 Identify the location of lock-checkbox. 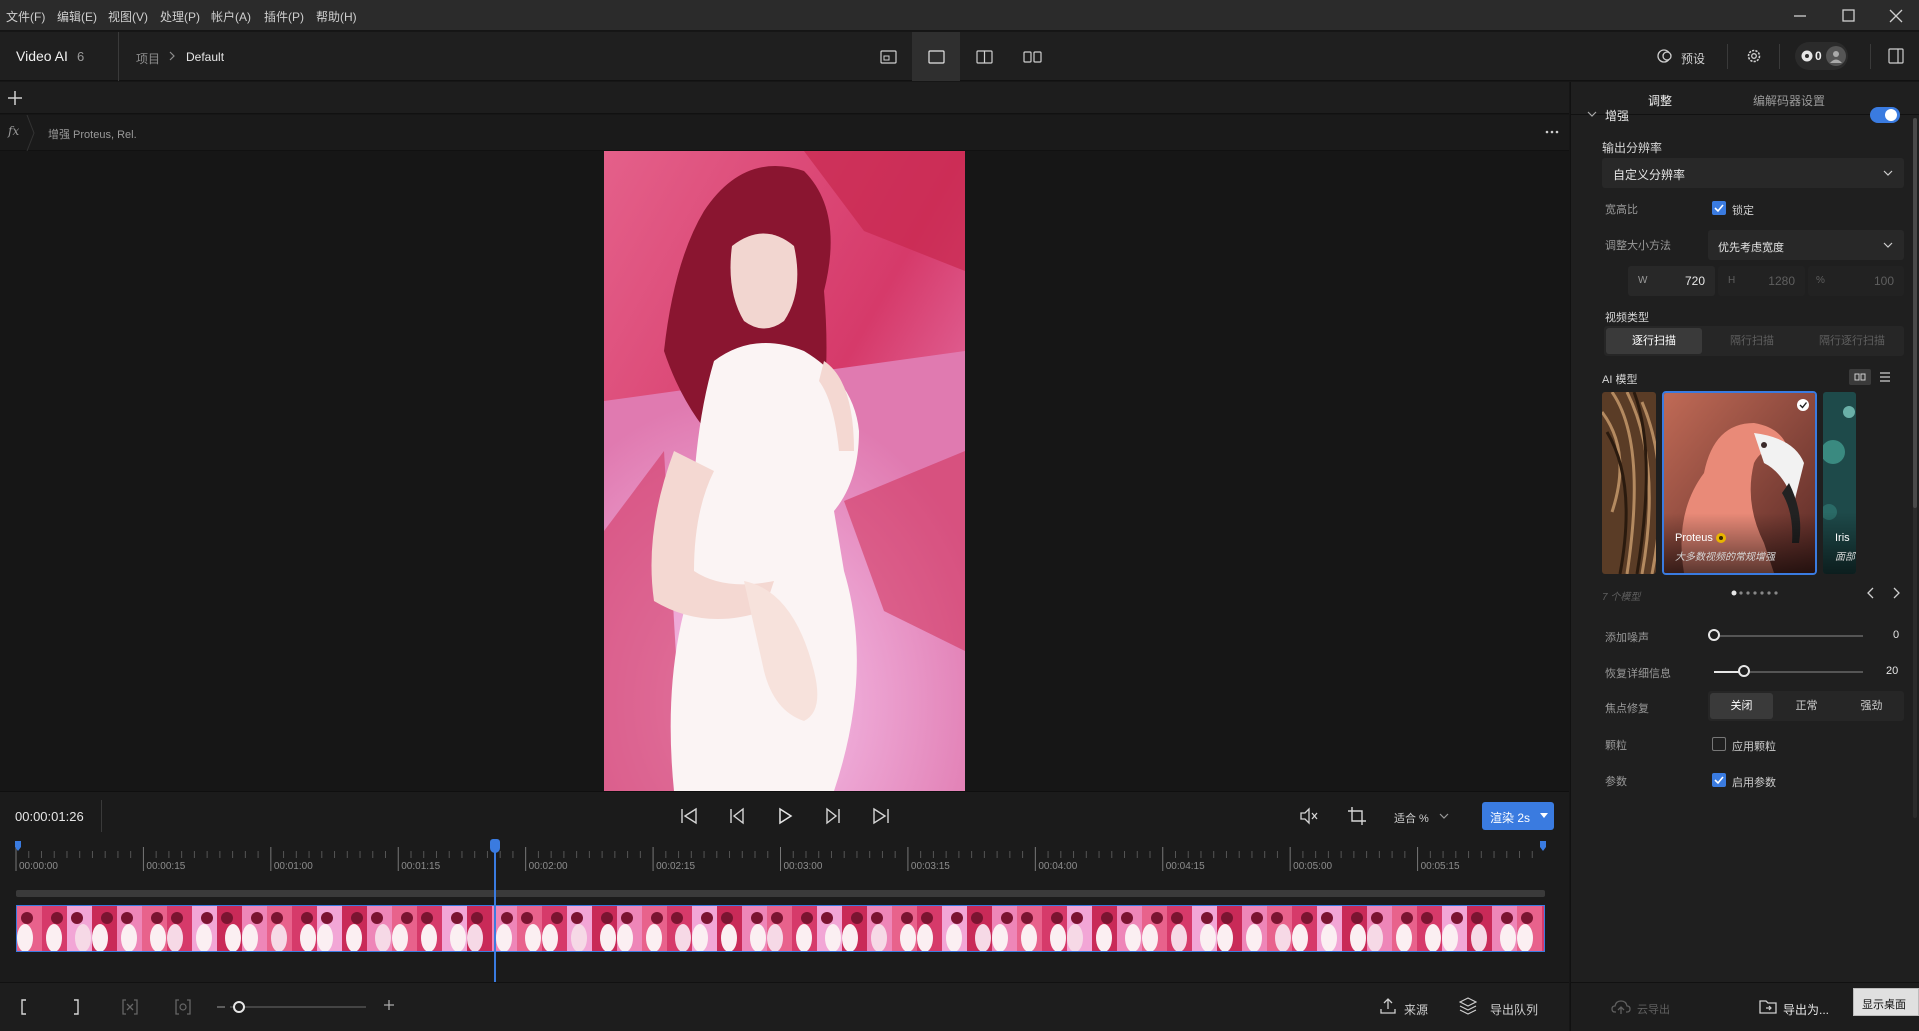
(1719, 208).